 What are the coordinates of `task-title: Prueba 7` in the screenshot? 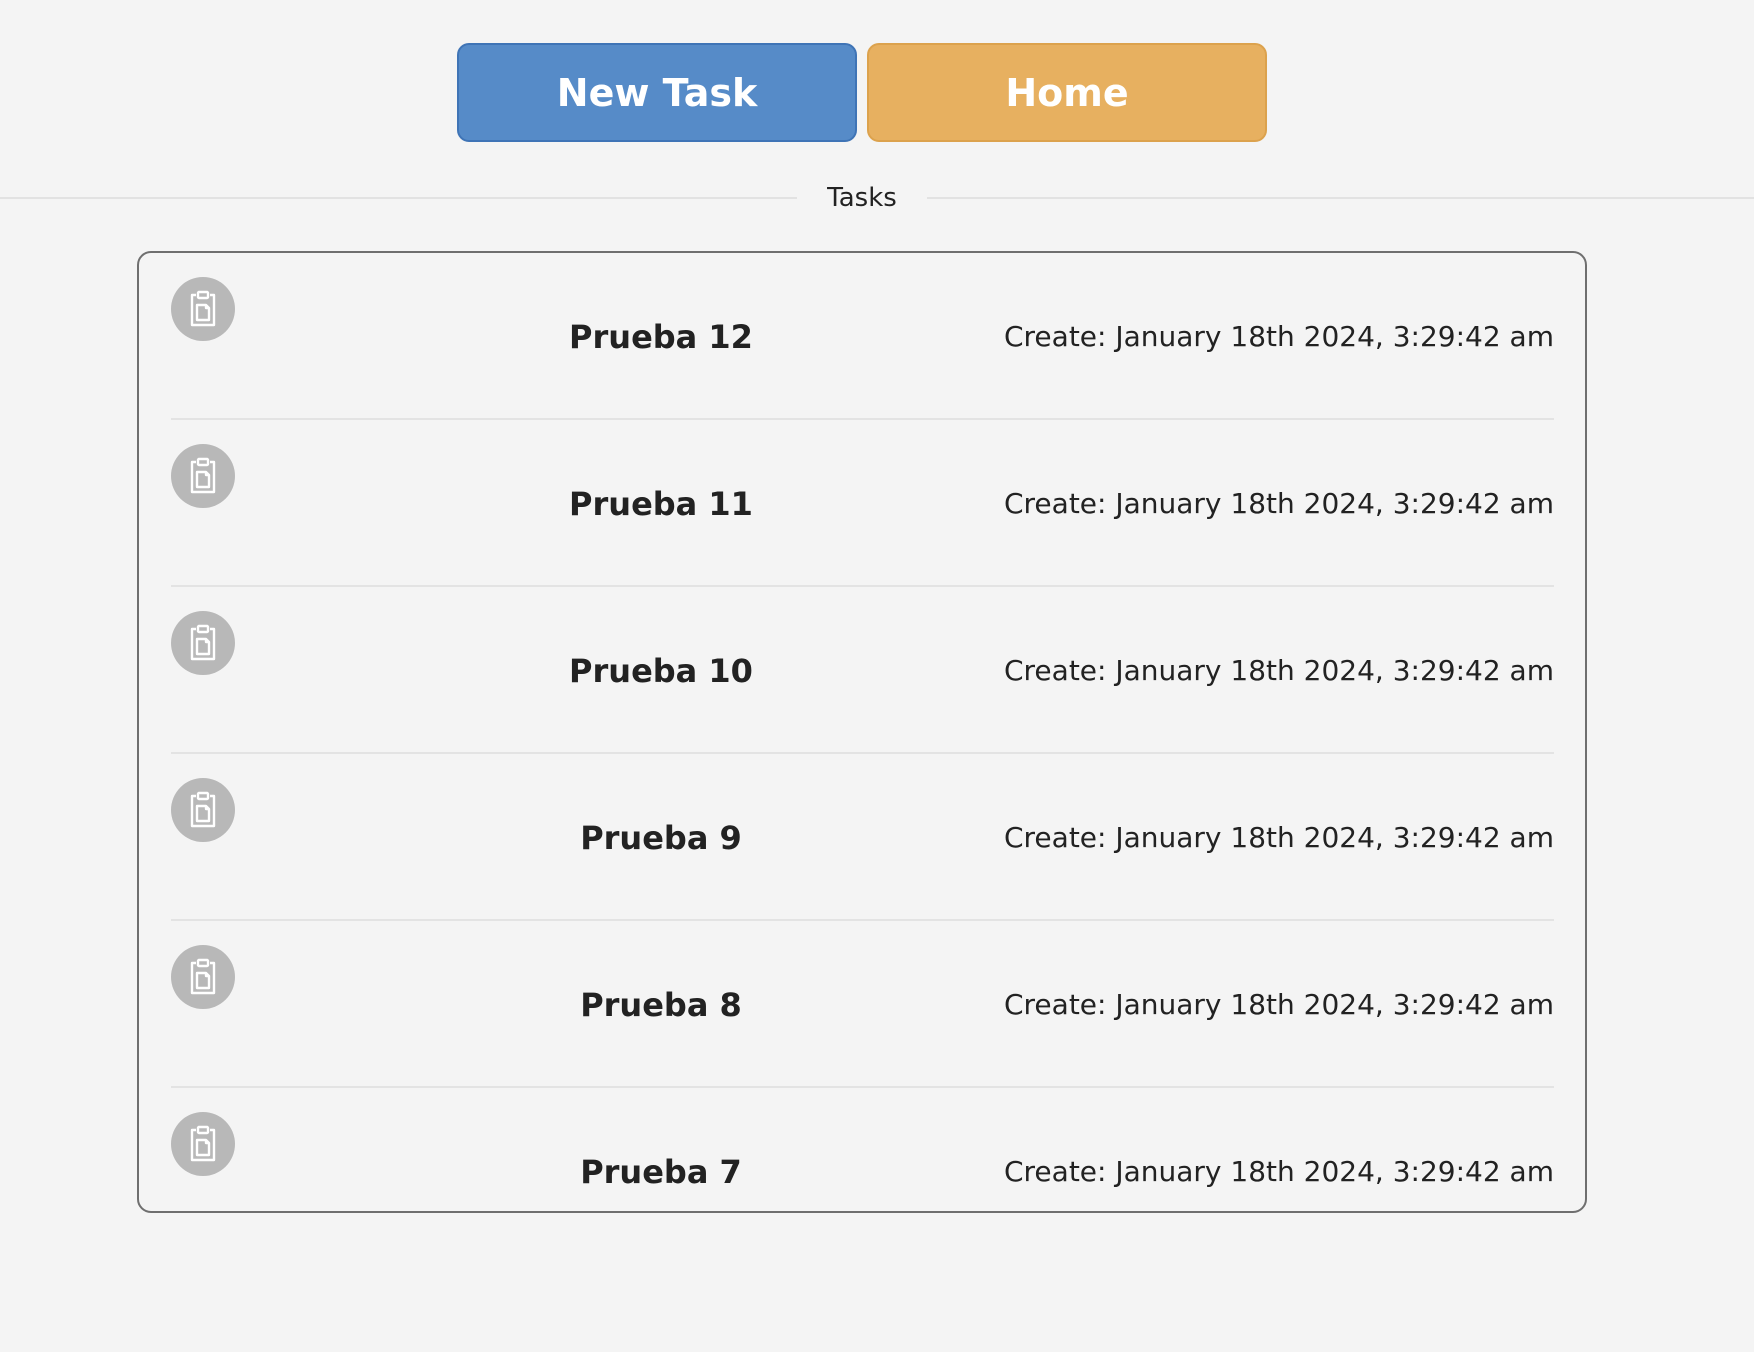 It's located at (661, 1172).